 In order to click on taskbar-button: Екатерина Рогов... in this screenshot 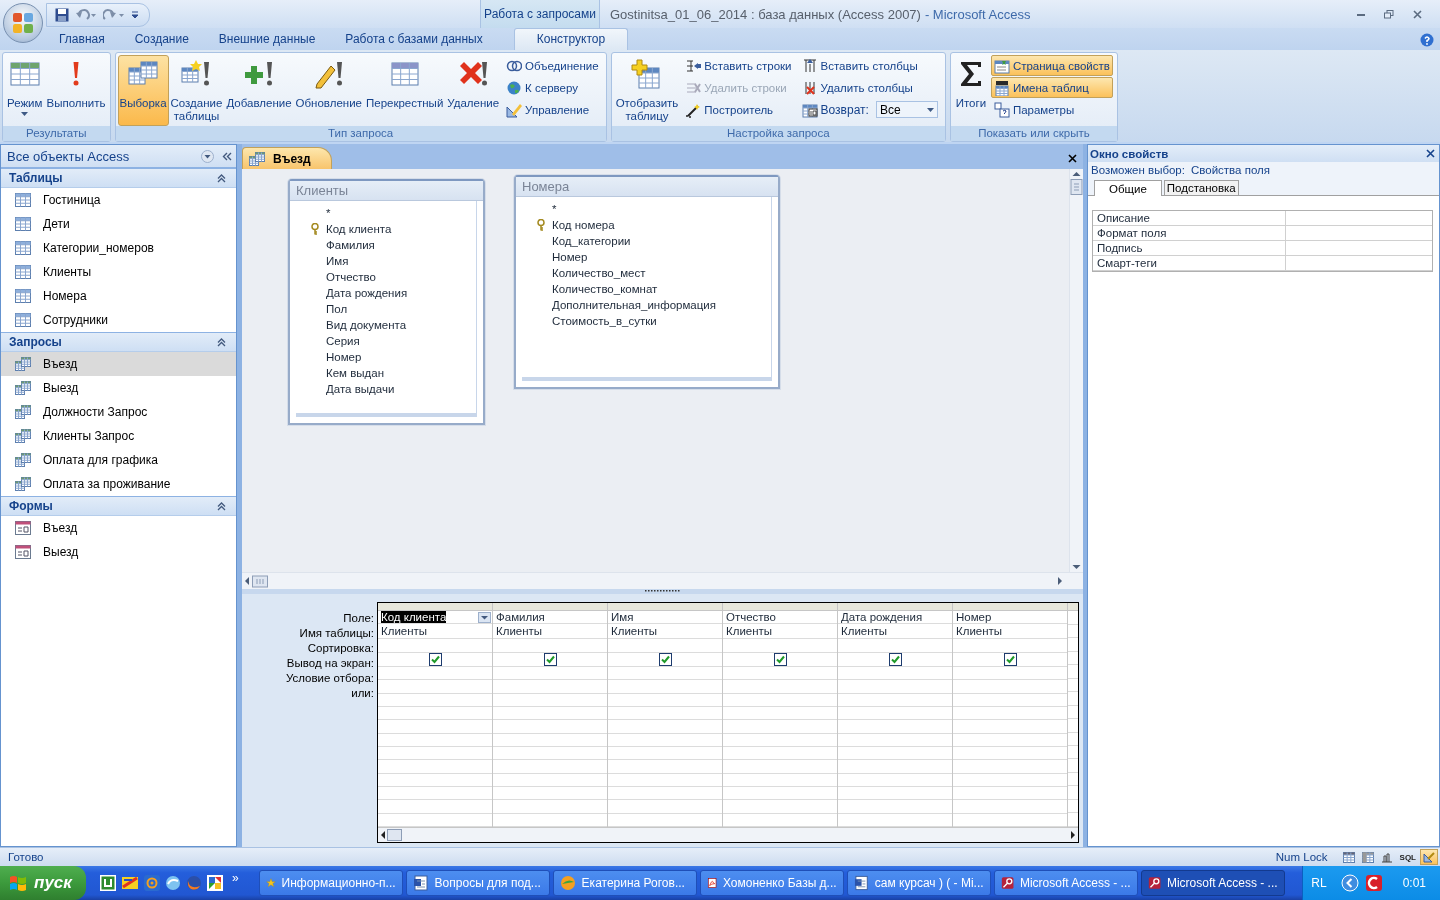, I will do `click(624, 883)`.